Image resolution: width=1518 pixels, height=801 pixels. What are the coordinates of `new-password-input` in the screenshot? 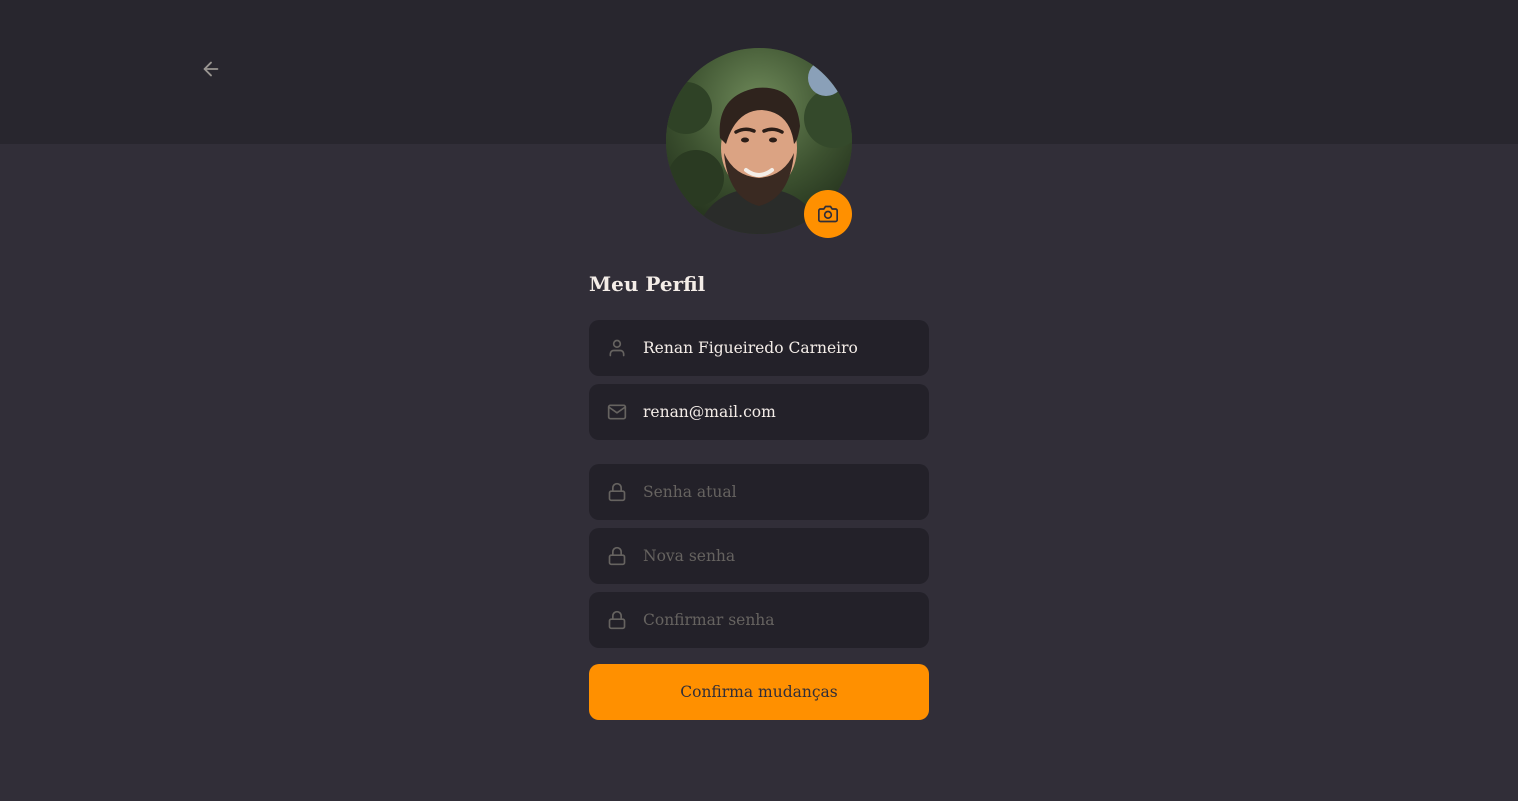 It's located at (778, 556).